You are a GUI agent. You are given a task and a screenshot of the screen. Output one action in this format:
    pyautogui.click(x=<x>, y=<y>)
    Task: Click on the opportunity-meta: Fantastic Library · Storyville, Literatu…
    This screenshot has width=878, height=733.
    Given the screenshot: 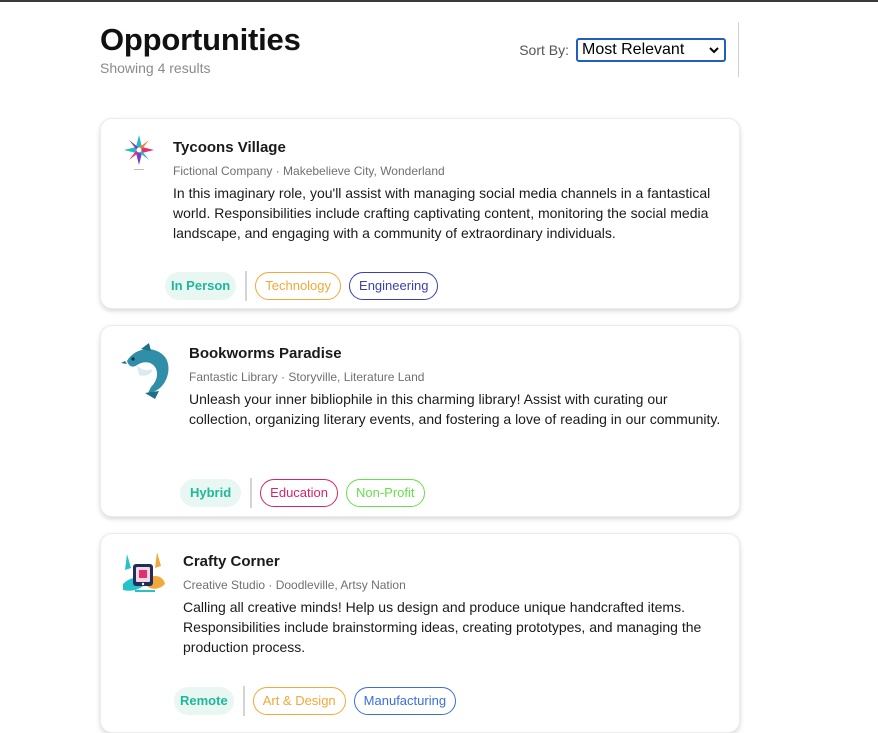 What is the action you would take?
    pyautogui.click(x=307, y=377)
    